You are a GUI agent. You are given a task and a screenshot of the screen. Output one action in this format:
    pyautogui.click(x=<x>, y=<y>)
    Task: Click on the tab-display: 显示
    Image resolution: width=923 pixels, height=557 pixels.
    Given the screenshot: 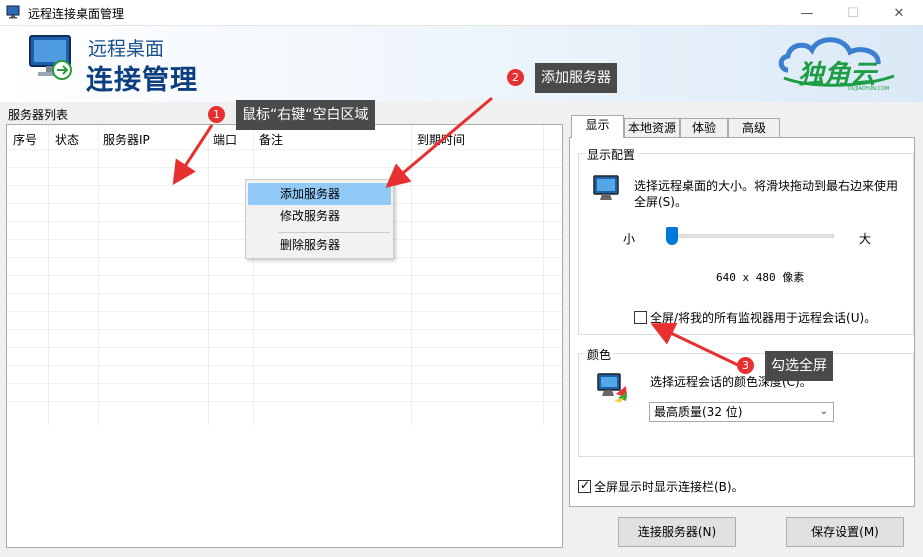 What is the action you would take?
    pyautogui.click(x=597, y=126)
    